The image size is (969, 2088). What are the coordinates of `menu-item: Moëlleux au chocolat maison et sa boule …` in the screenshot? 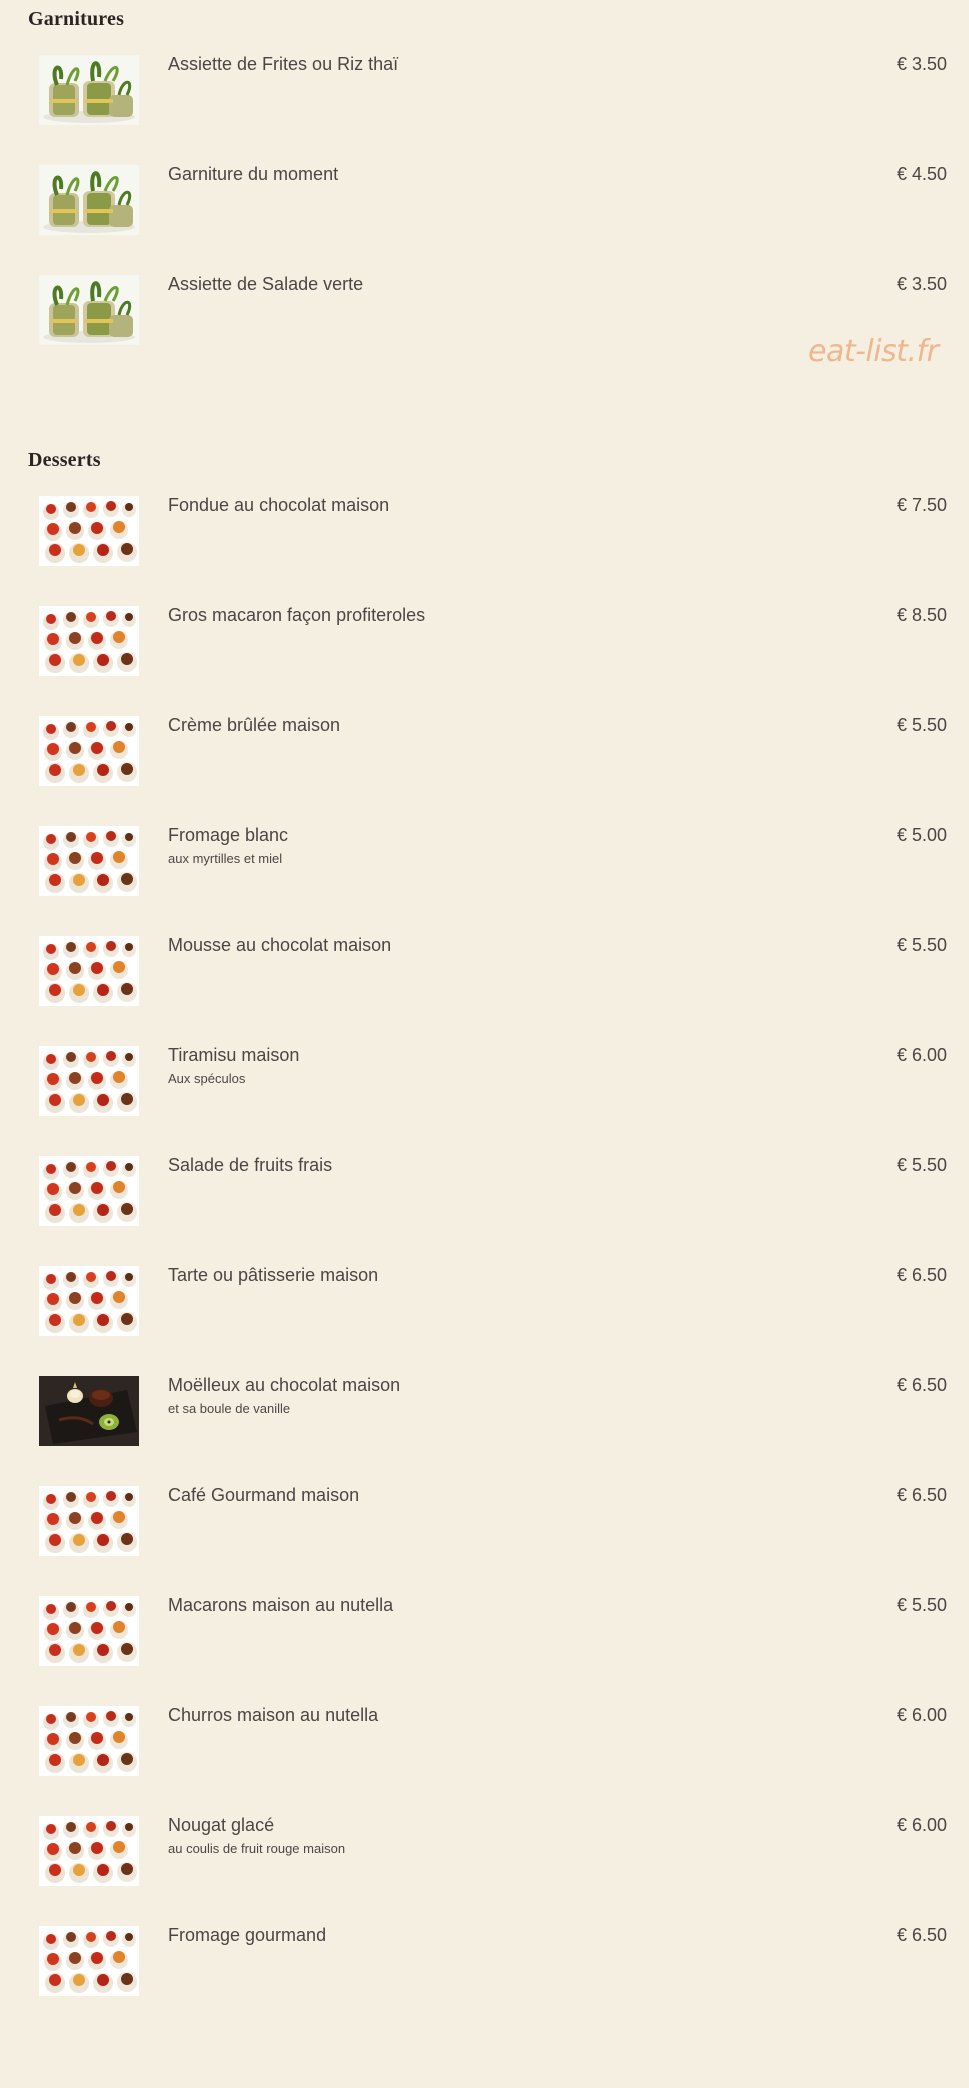 It's located at (484, 1430).